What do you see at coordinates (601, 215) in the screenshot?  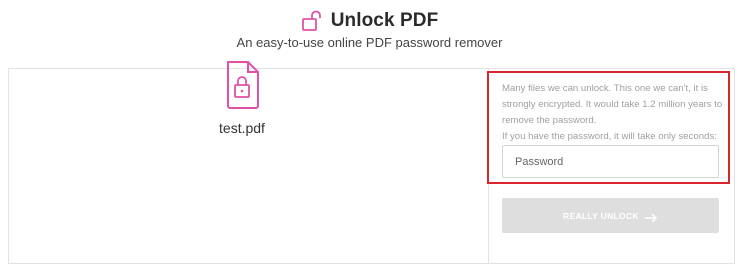 I see `really-unlock-label: REALLY UNLOCK` at bounding box center [601, 215].